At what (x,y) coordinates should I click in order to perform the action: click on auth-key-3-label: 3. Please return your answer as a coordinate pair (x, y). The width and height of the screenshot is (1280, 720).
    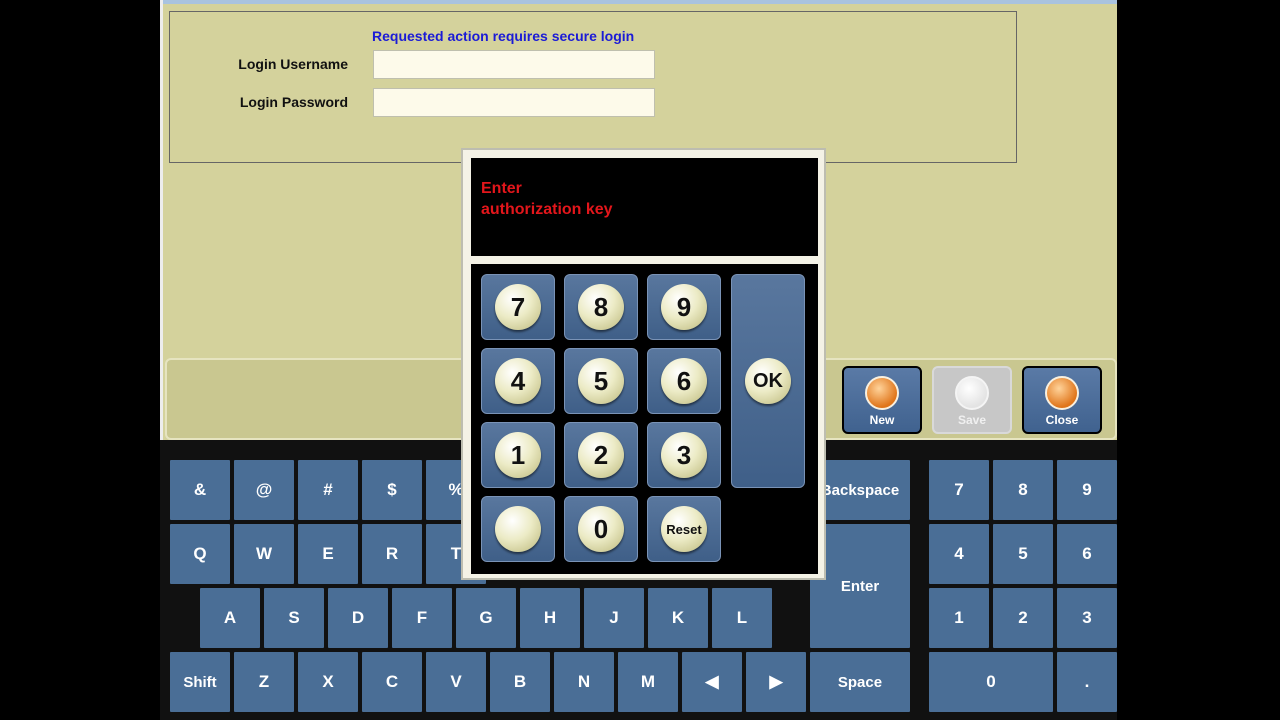
    Looking at the image, I should click on (684, 455).